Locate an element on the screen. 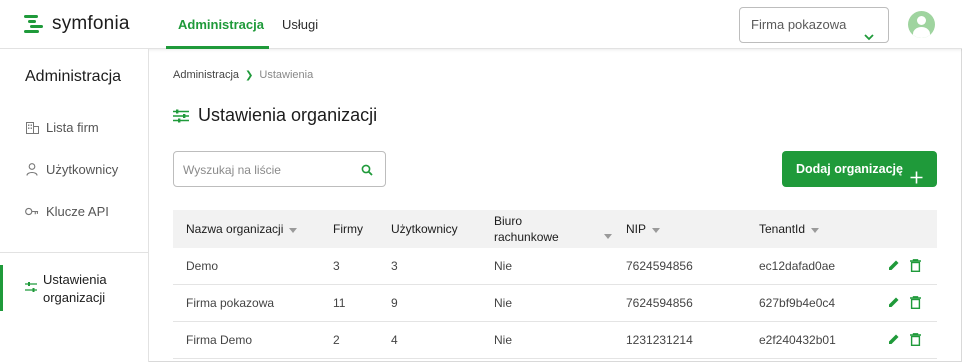 The height and width of the screenshot is (362, 962). sidebar-divider is located at coordinates (74, 252).